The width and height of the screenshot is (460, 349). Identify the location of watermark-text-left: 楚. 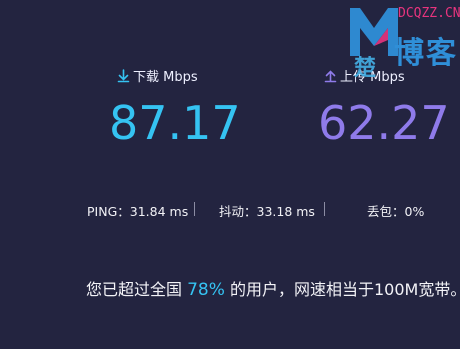
(365, 68).